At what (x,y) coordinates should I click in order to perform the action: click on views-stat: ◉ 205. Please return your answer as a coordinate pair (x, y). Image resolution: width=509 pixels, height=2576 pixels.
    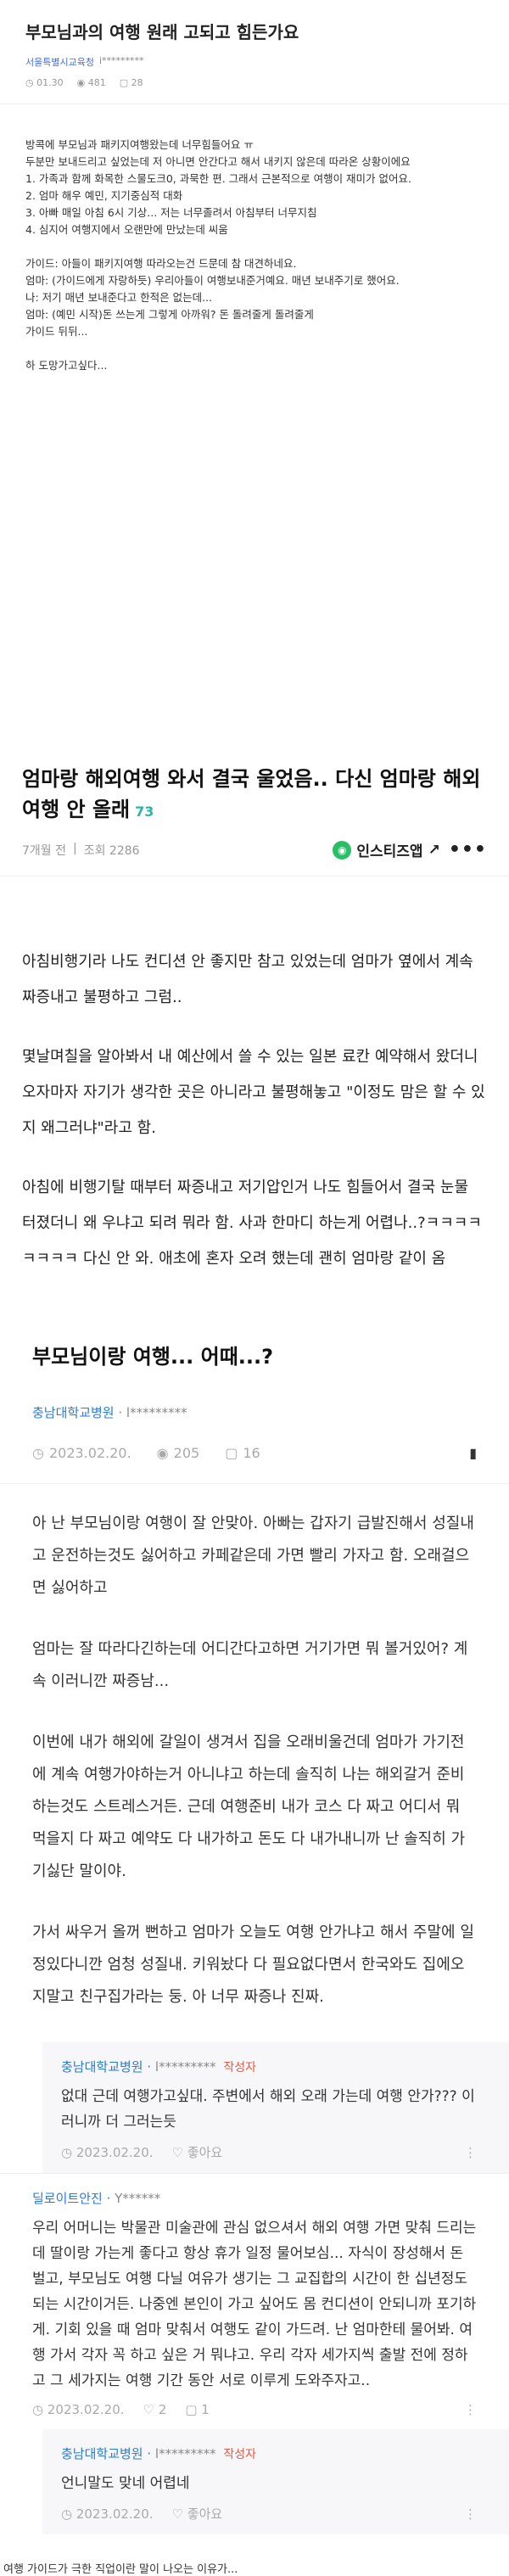
    Looking at the image, I should click on (178, 1453).